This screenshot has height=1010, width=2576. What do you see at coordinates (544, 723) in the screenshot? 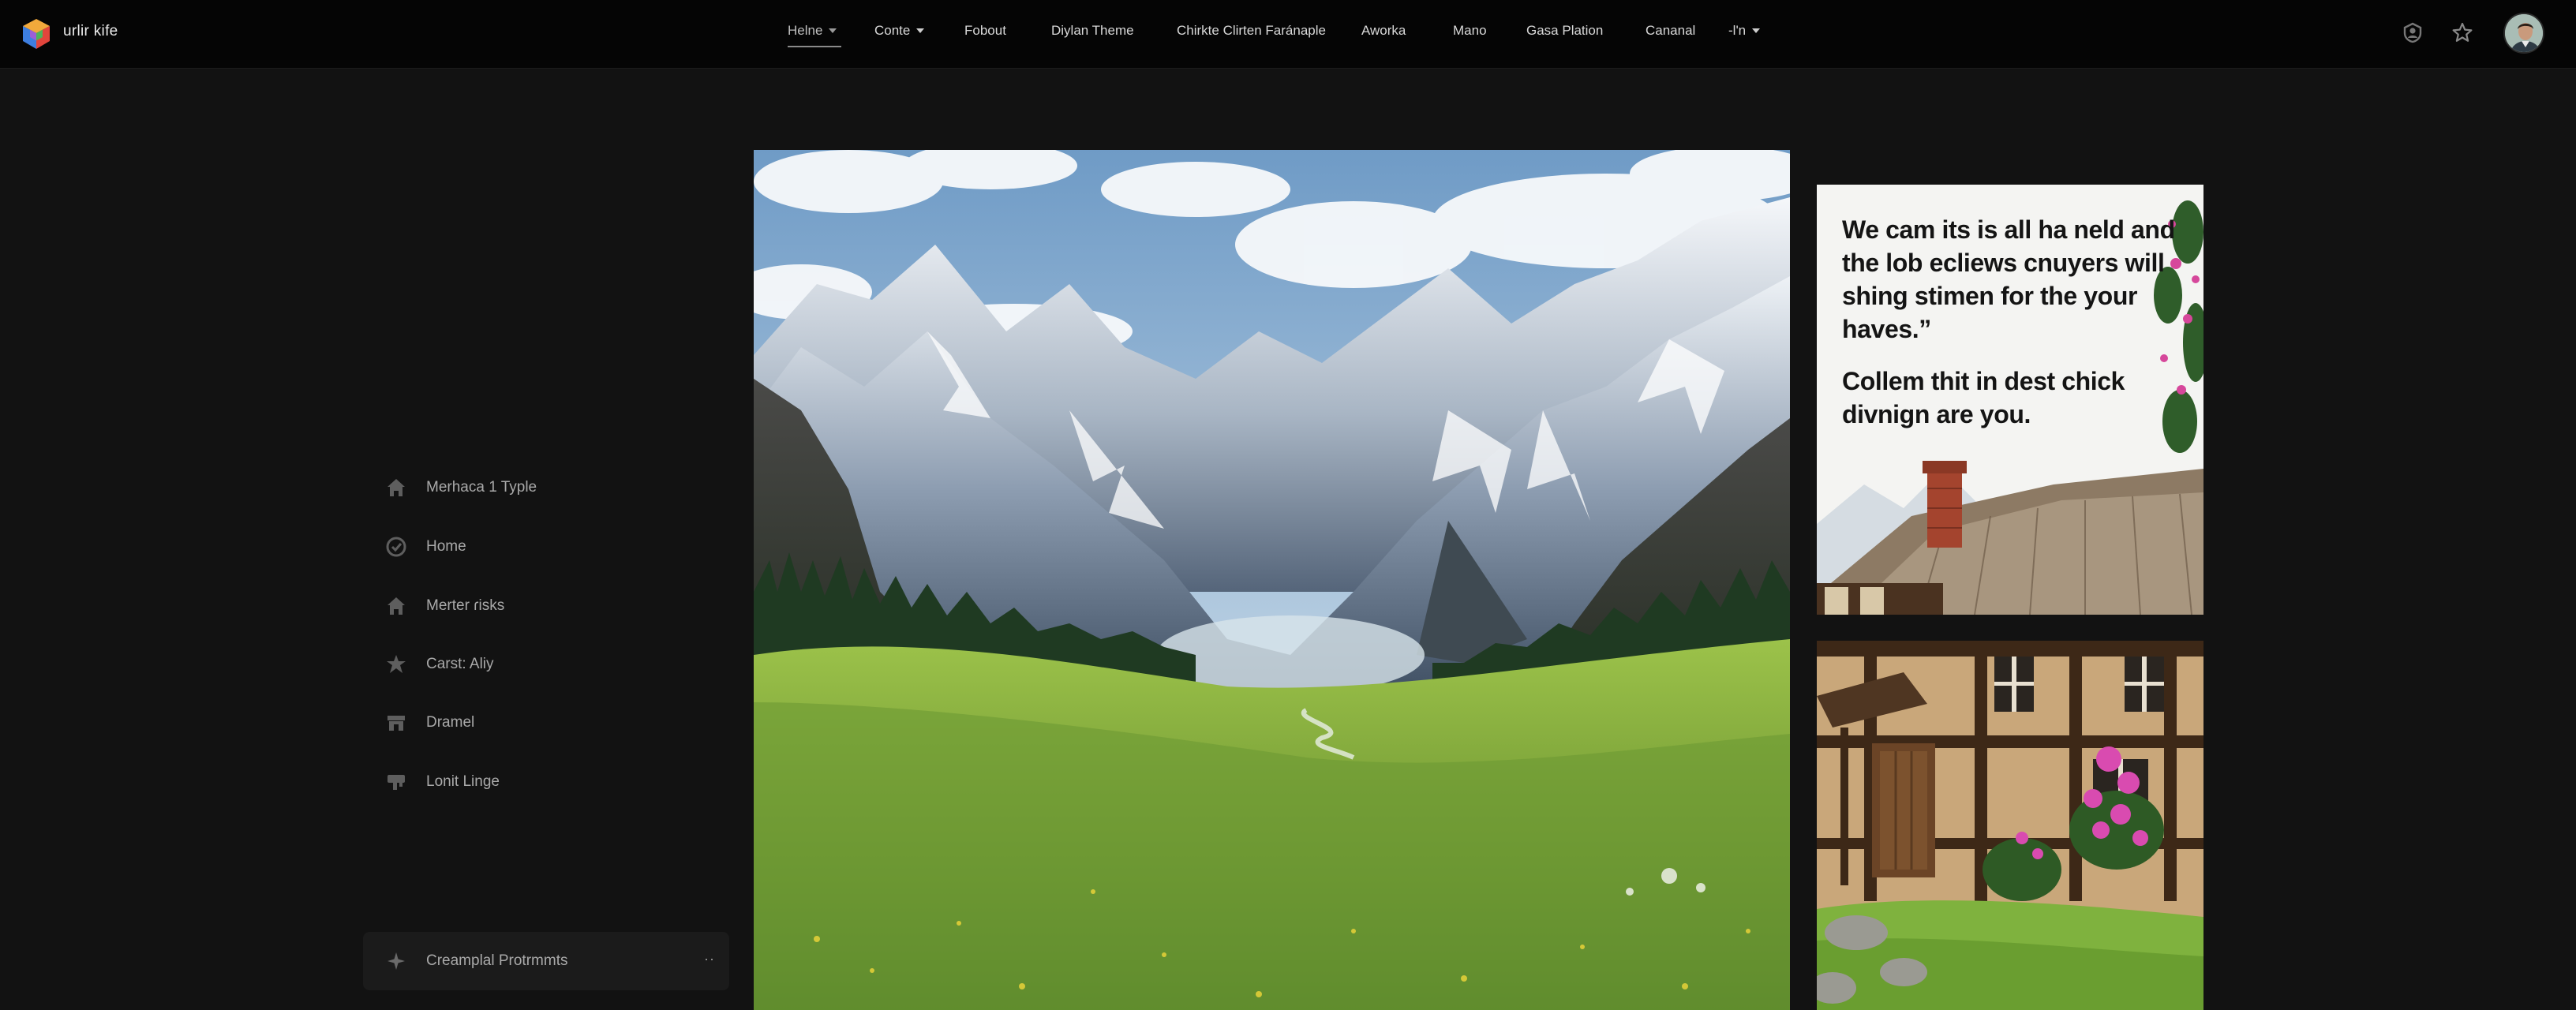
I see `sidebar-item-dramel: Dramel` at bounding box center [544, 723].